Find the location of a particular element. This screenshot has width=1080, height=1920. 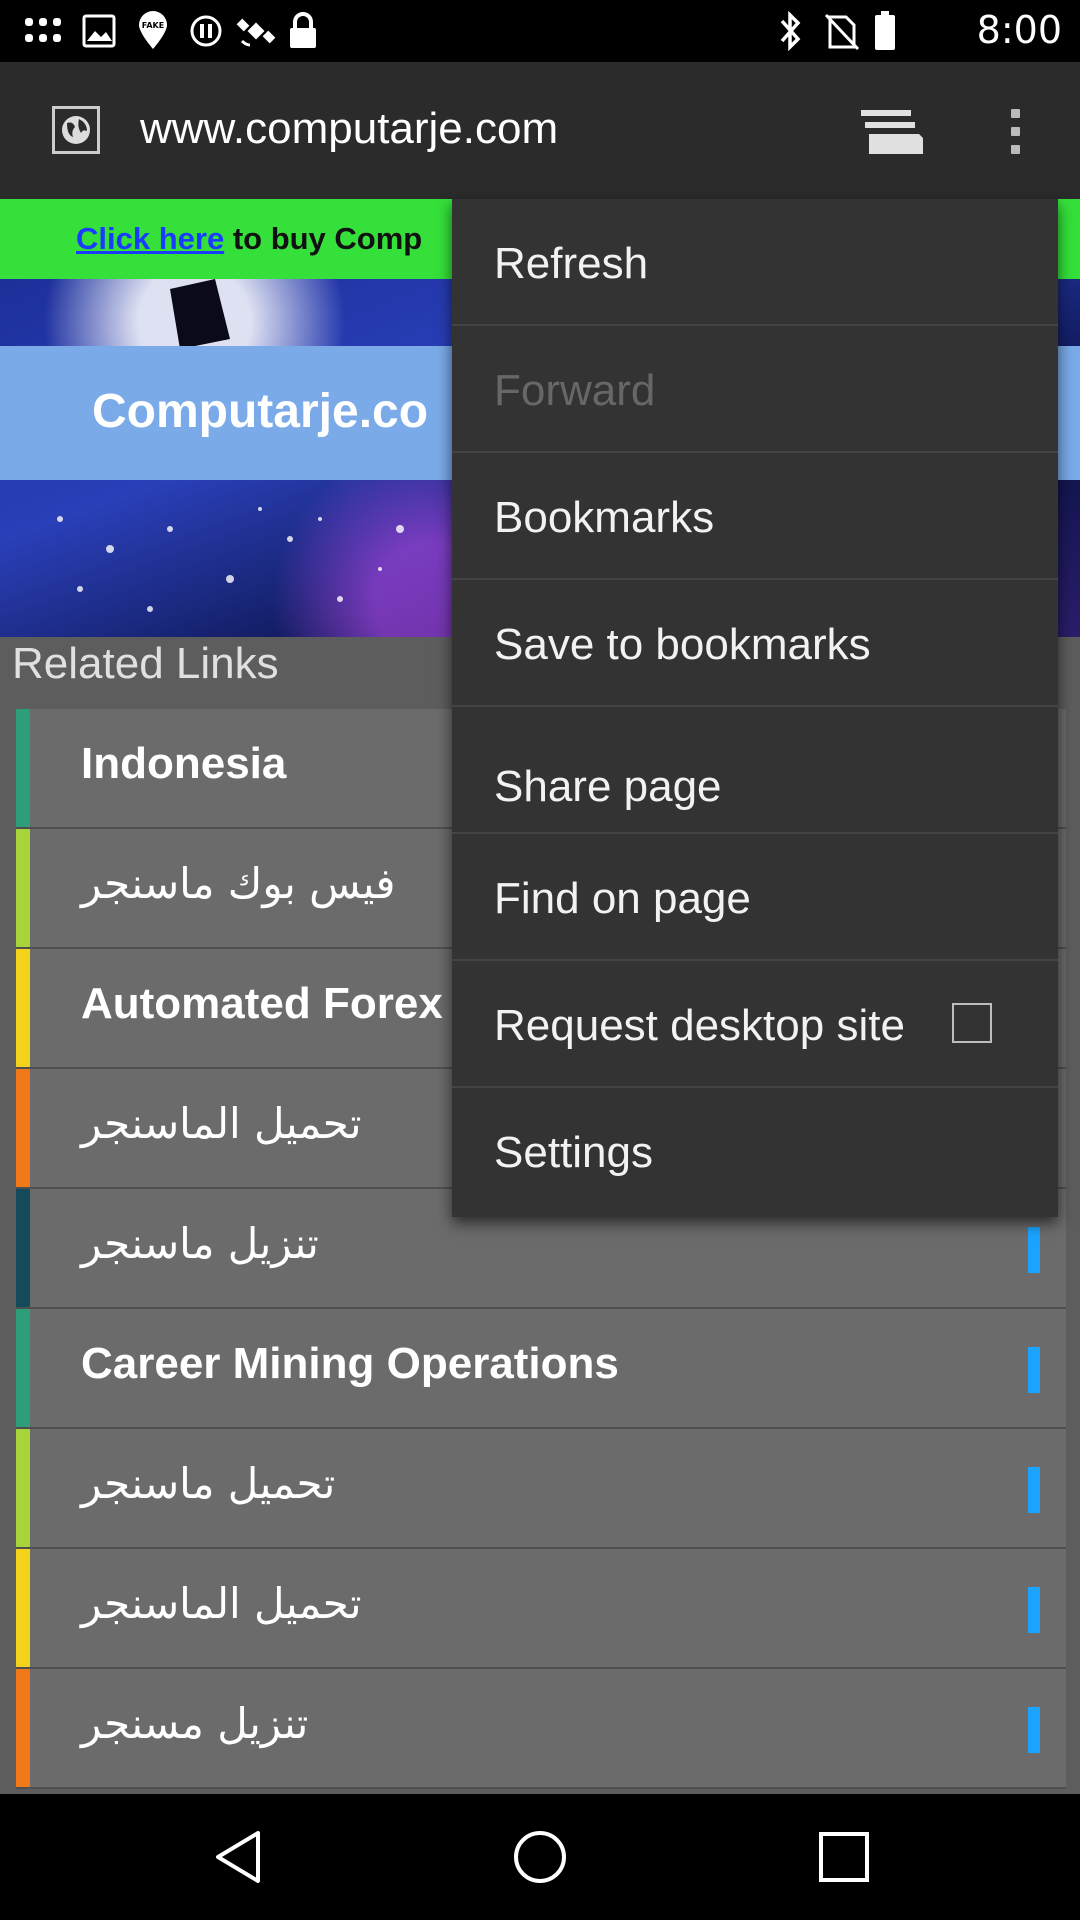

banner-link: Click here is located at coordinates (150, 238).